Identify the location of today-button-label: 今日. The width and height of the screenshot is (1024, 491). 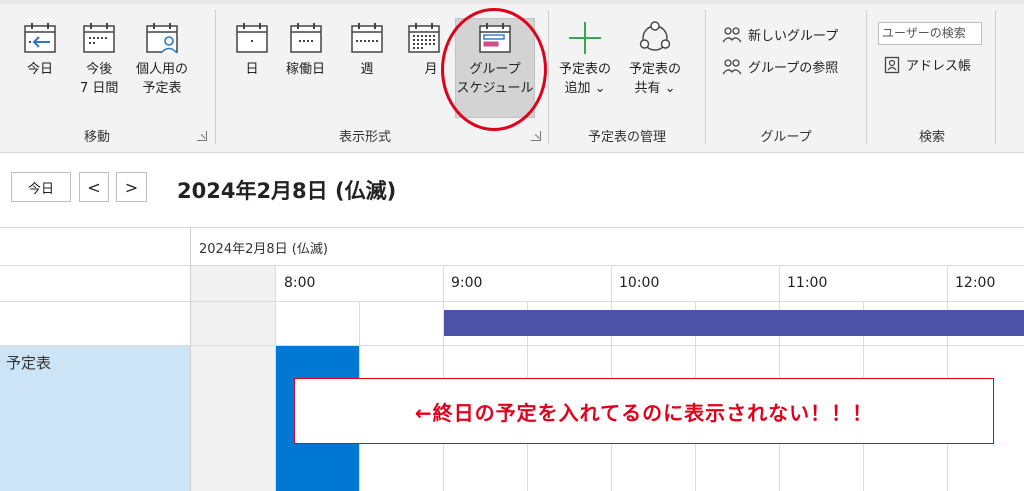
(39, 69).